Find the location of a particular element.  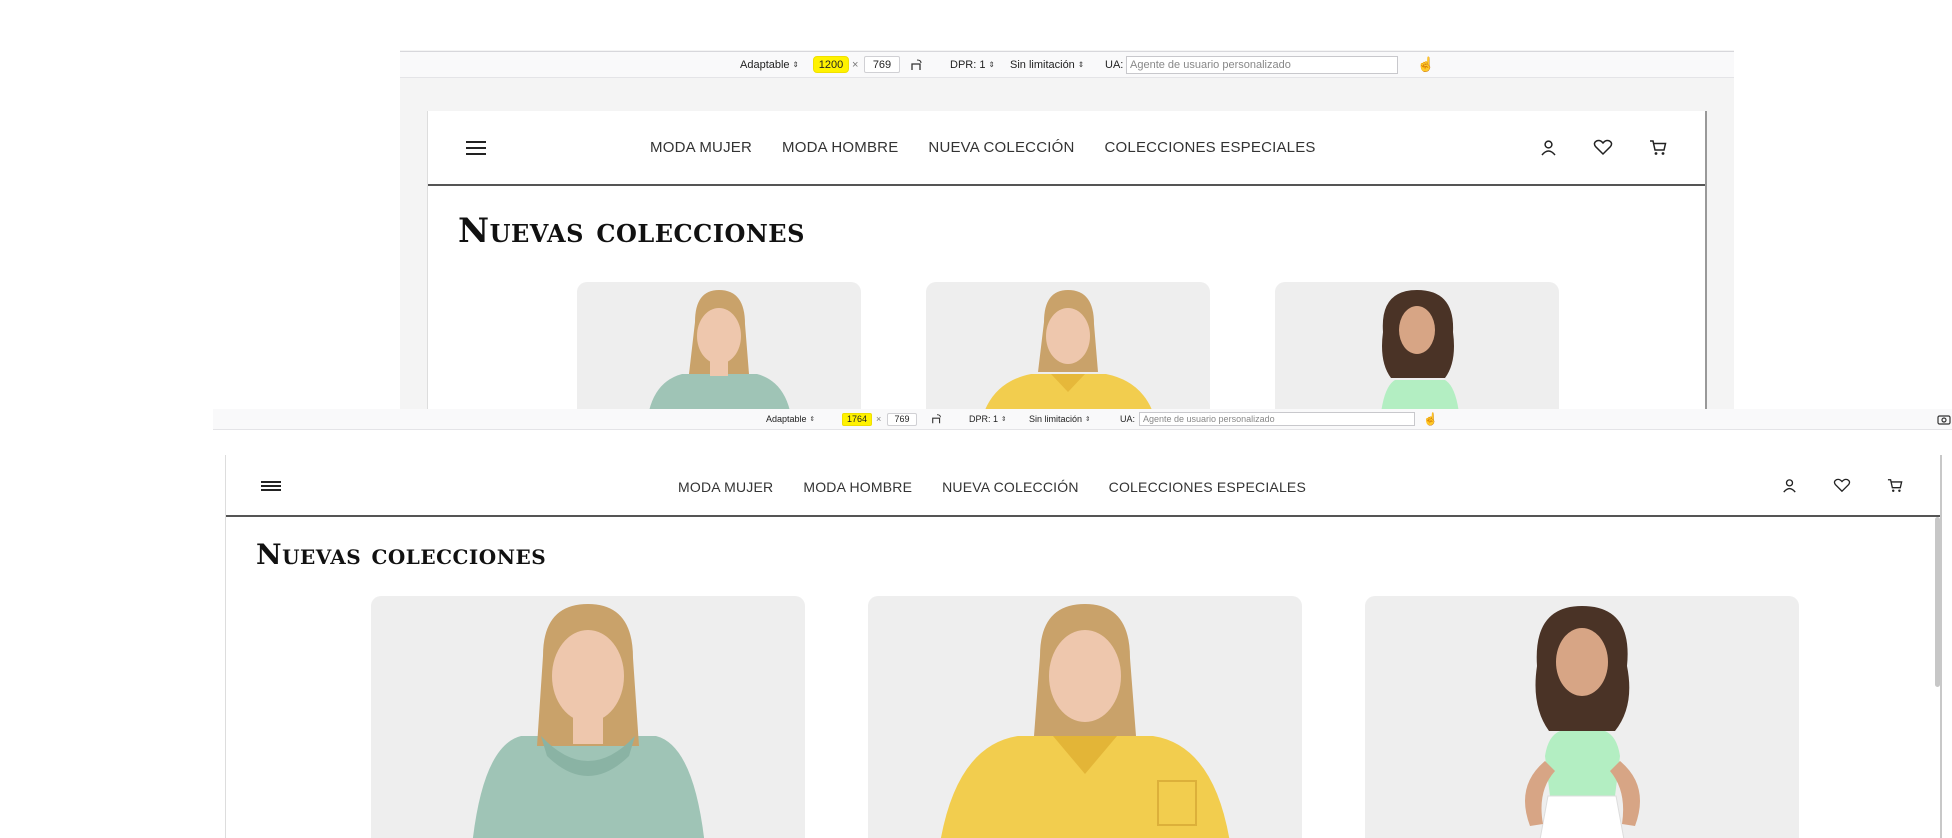

viewport-width-input: 1764 is located at coordinates (857, 419).